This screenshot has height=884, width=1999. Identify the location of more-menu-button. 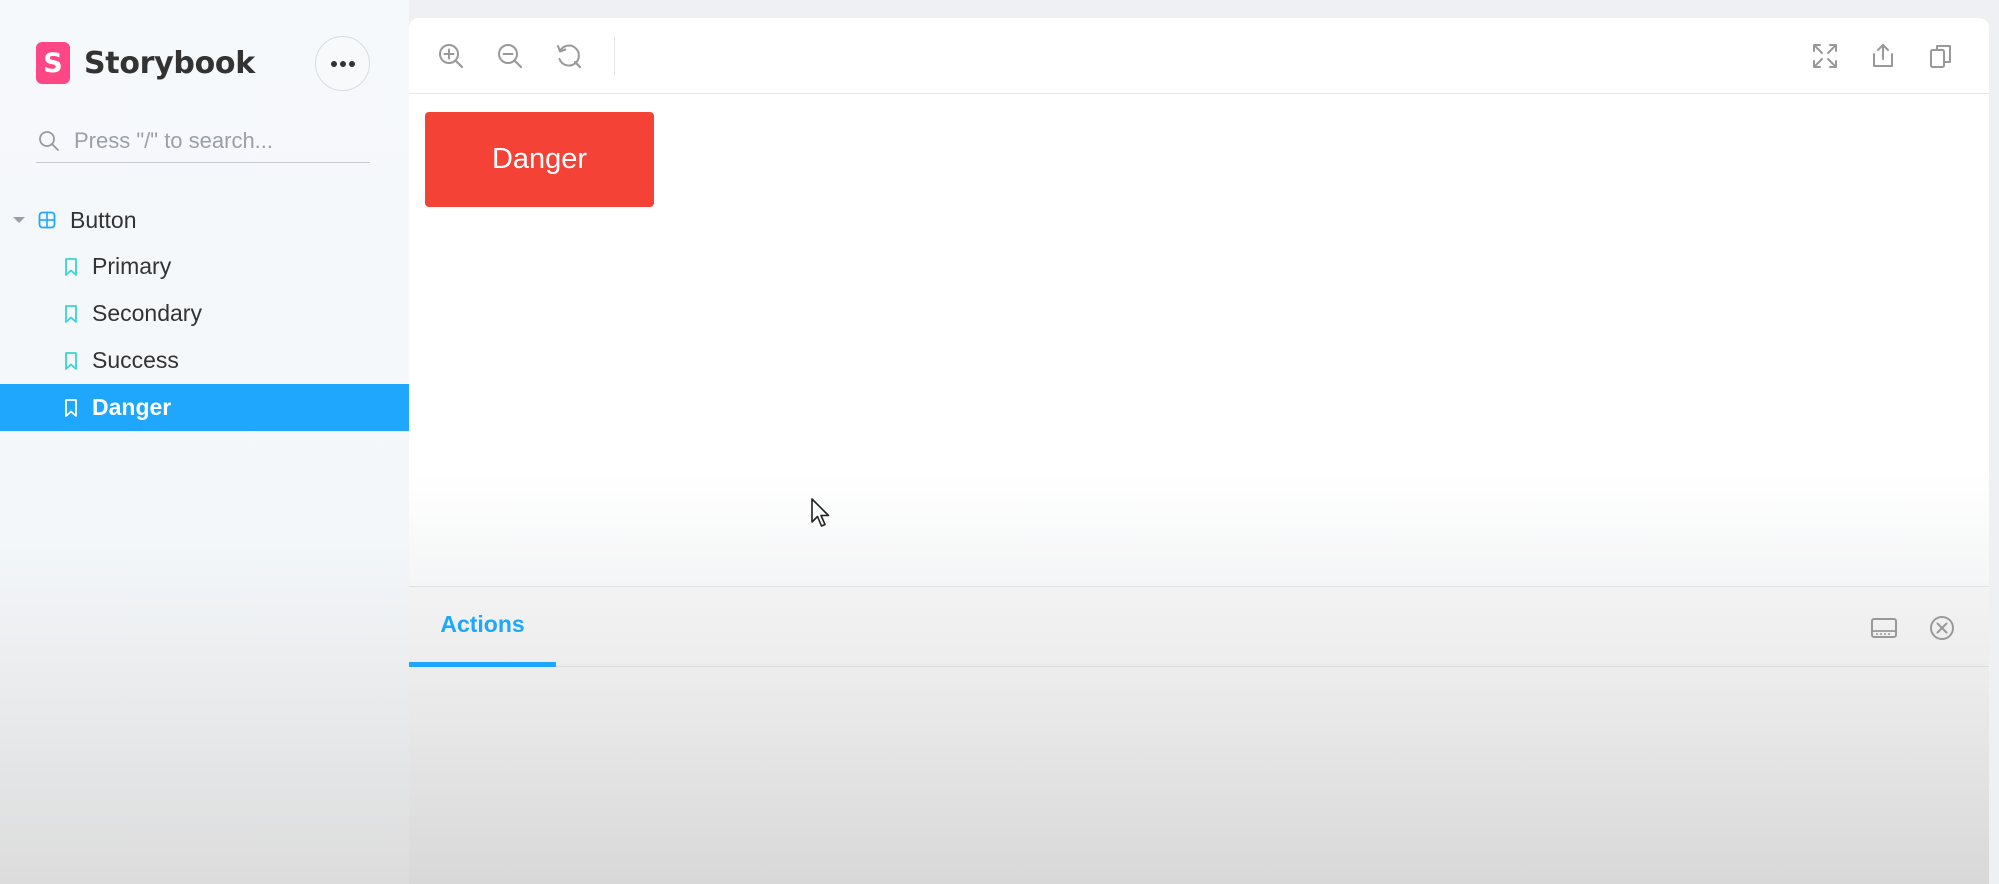
(342, 63).